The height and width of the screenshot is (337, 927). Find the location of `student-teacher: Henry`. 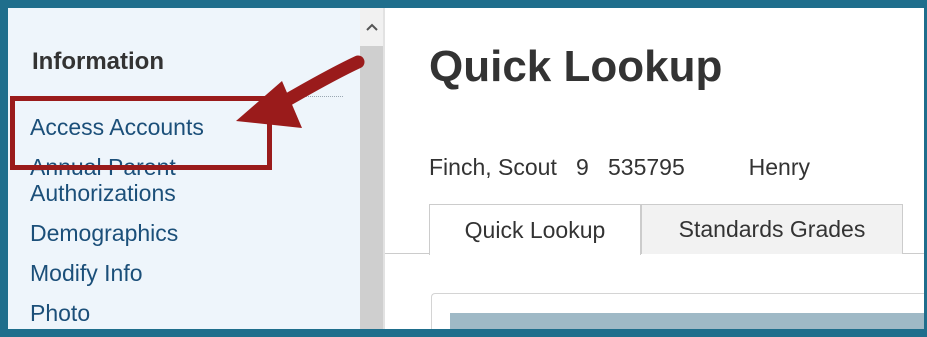

student-teacher: Henry is located at coordinates (779, 167).